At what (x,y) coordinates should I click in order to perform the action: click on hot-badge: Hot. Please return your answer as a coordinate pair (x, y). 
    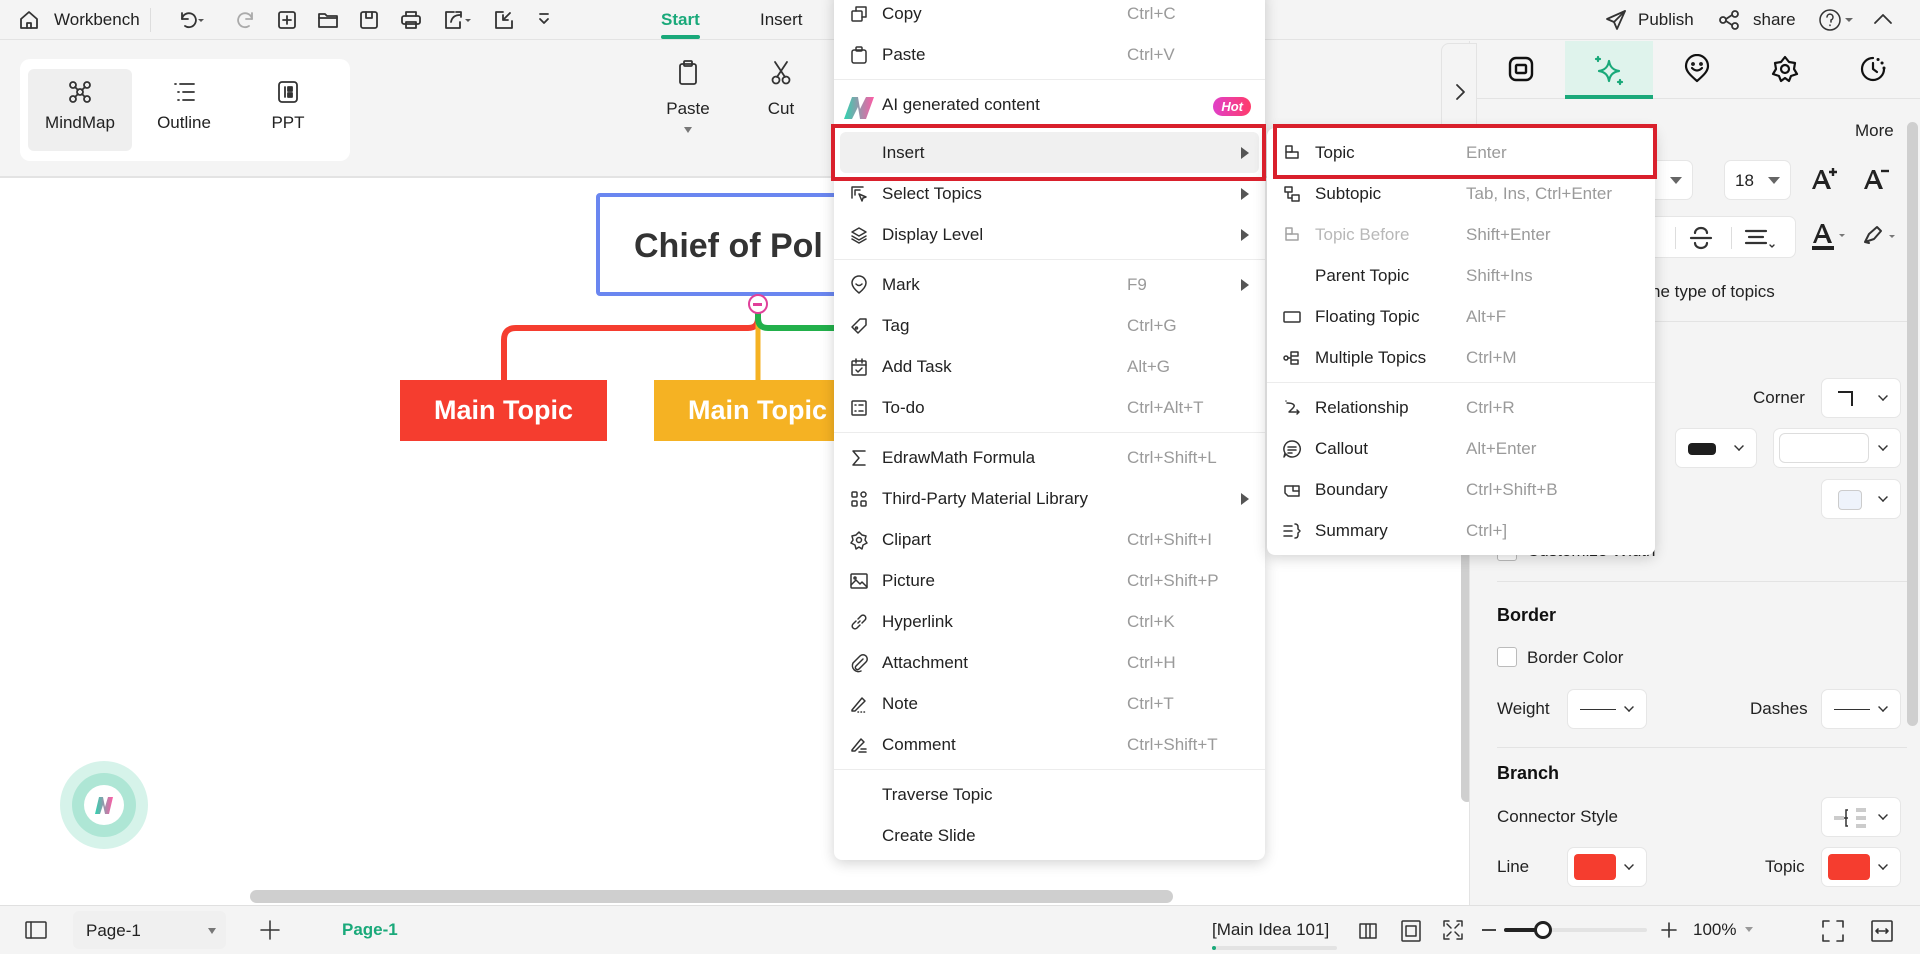
    Looking at the image, I should click on (1232, 106).